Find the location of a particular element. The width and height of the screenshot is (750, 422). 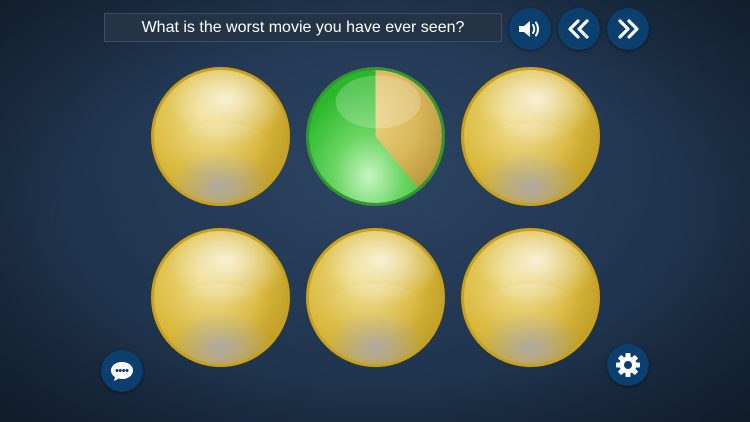

speaker-icon is located at coordinates (530, 29).